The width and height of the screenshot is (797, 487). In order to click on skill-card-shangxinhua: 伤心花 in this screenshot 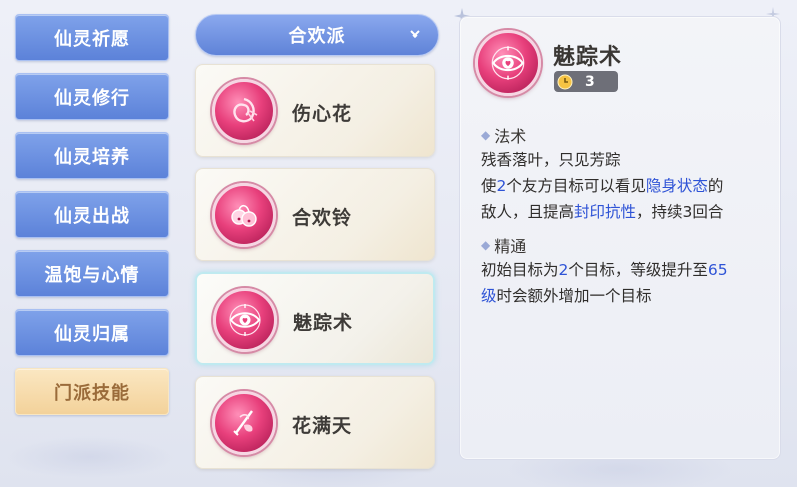, I will do `click(315, 110)`.